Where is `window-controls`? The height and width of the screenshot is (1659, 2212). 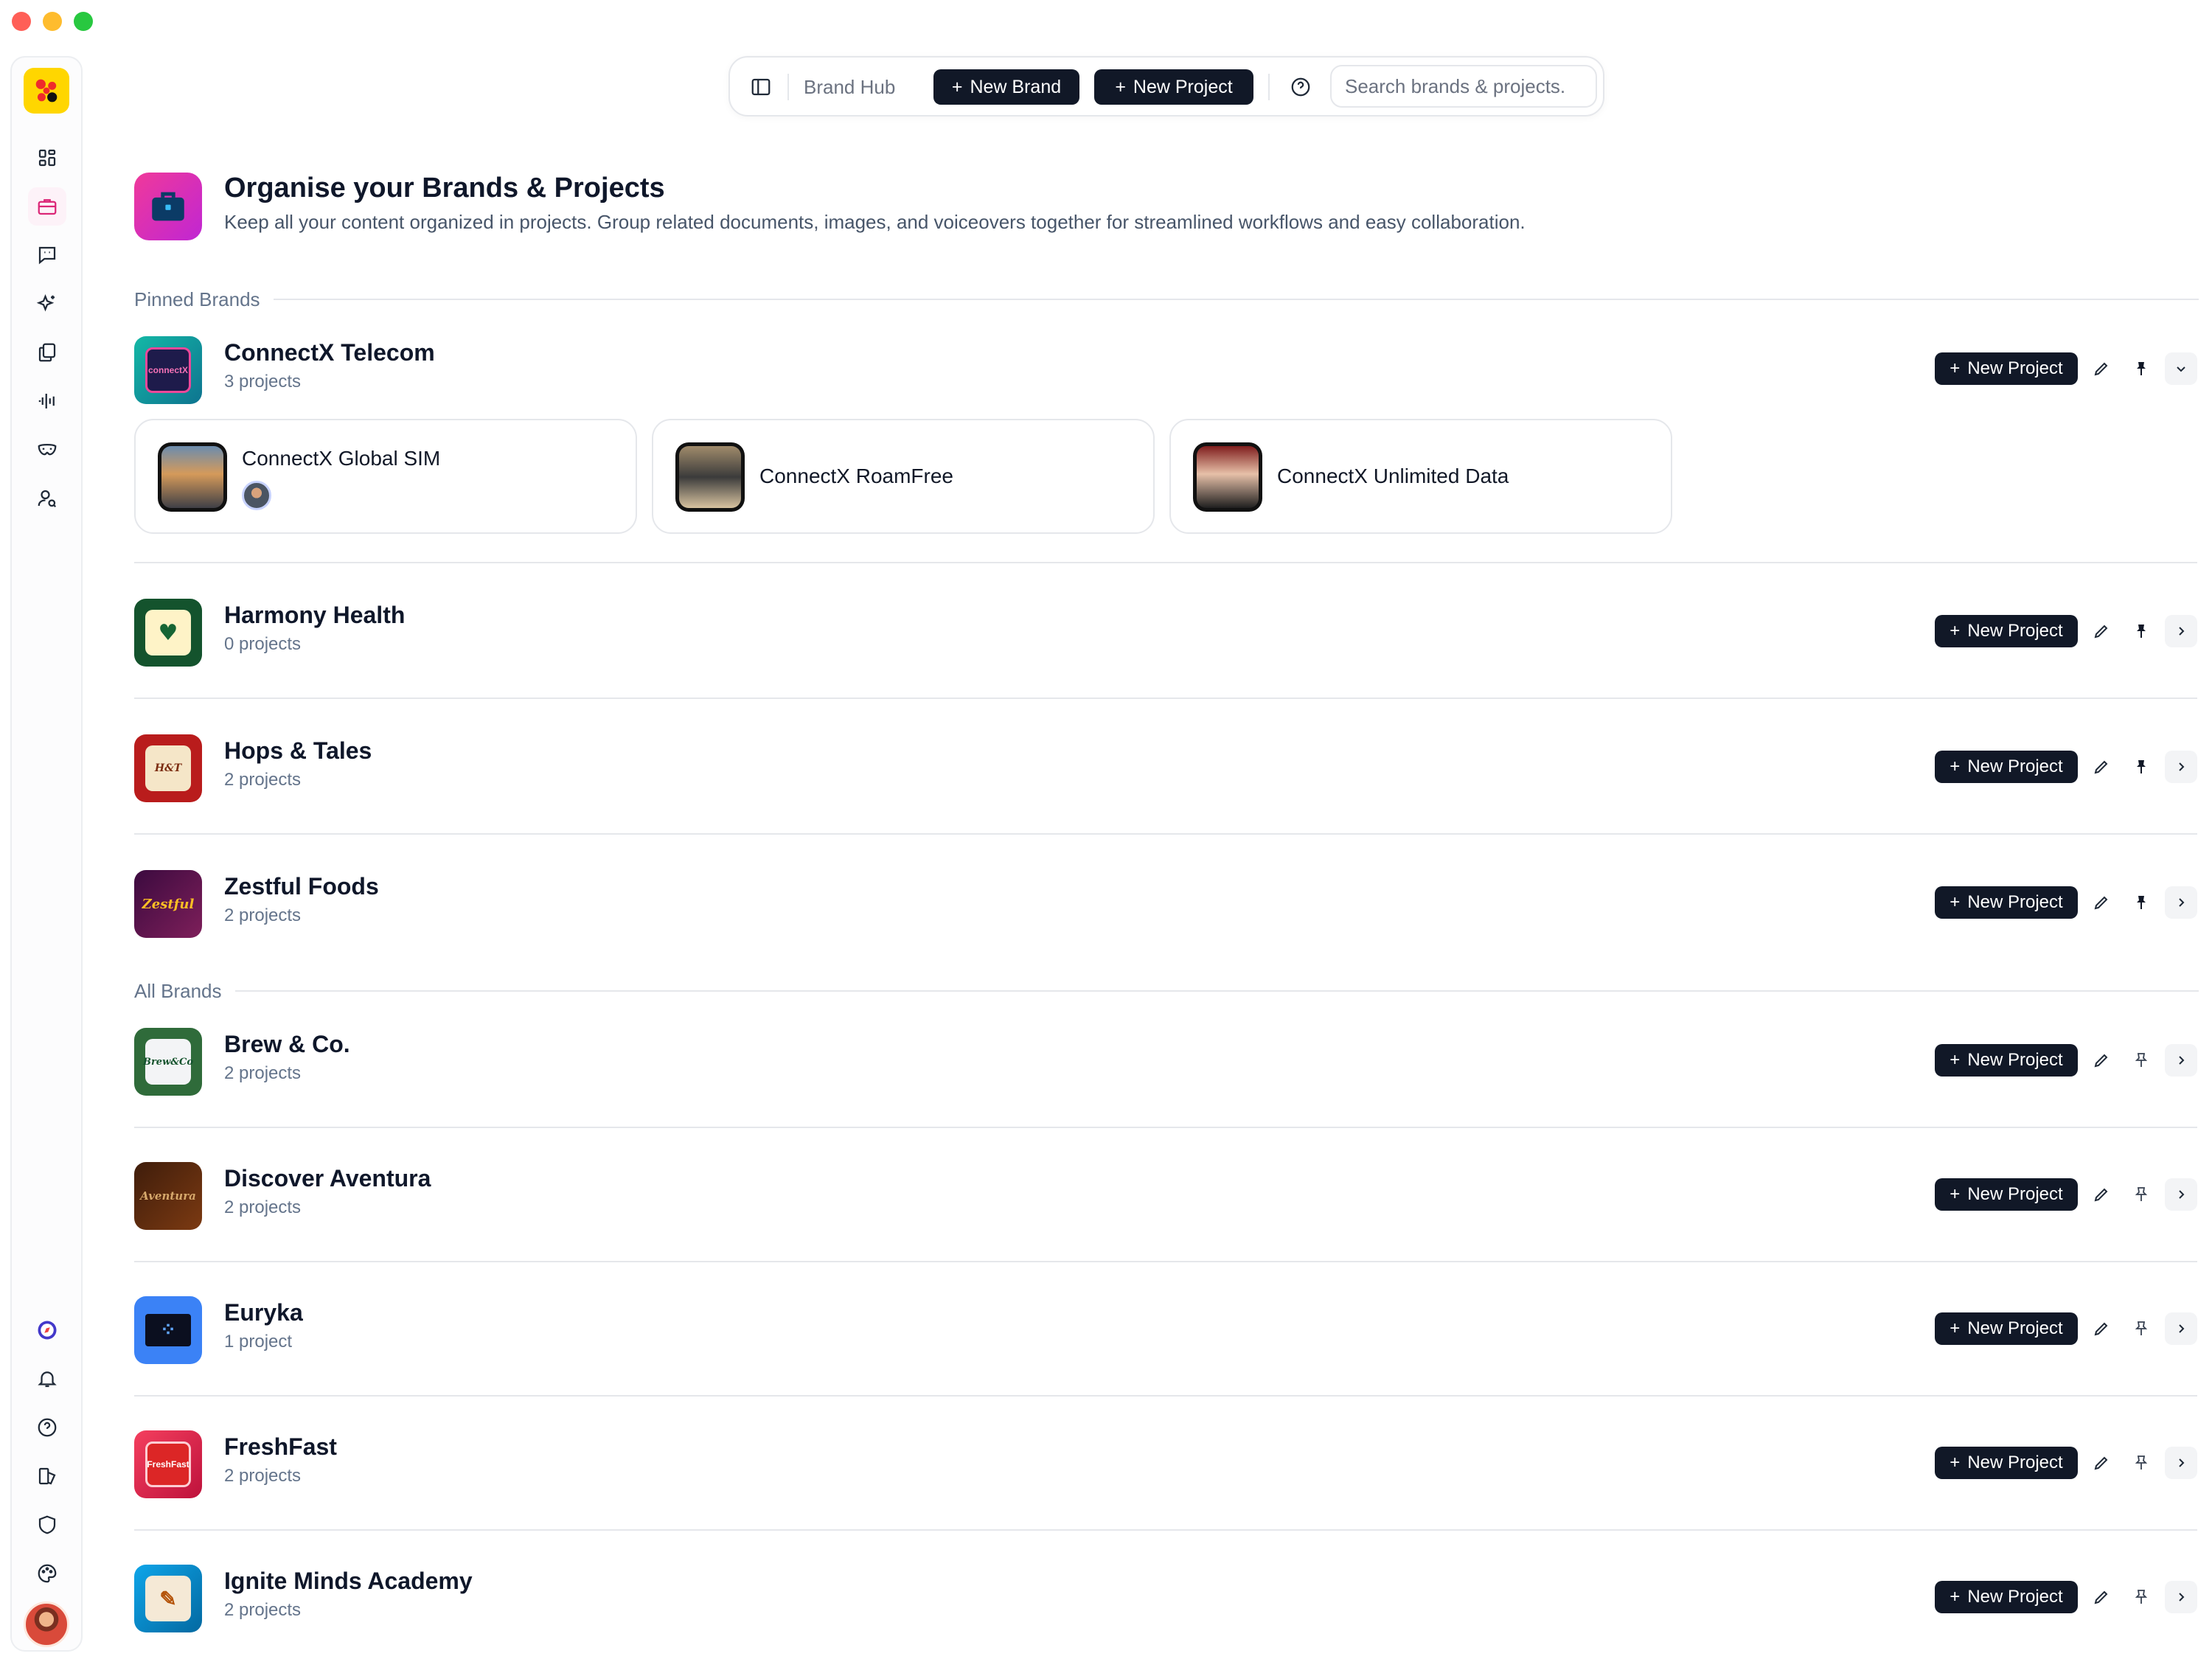
window-controls is located at coordinates (52, 21).